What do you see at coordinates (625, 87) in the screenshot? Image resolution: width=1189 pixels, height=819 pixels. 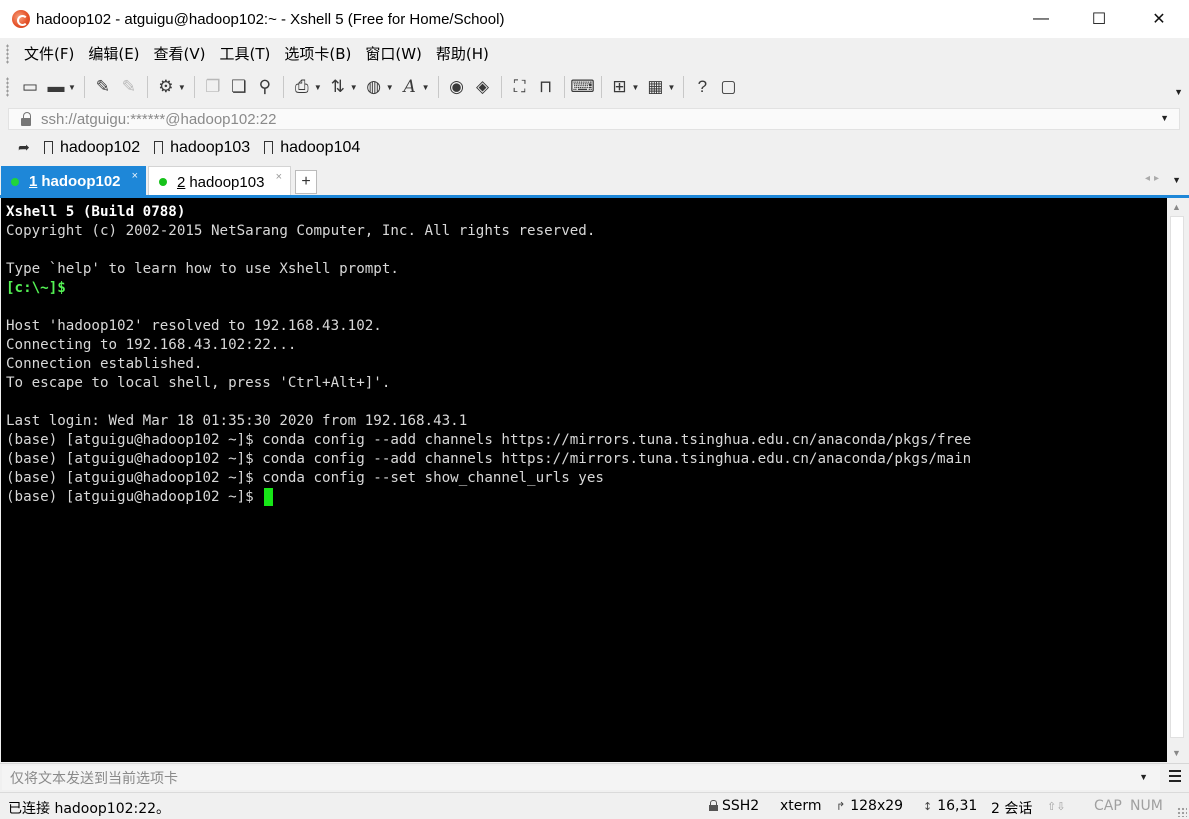 I see `add-tab-button: ⊞ ▼` at bounding box center [625, 87].